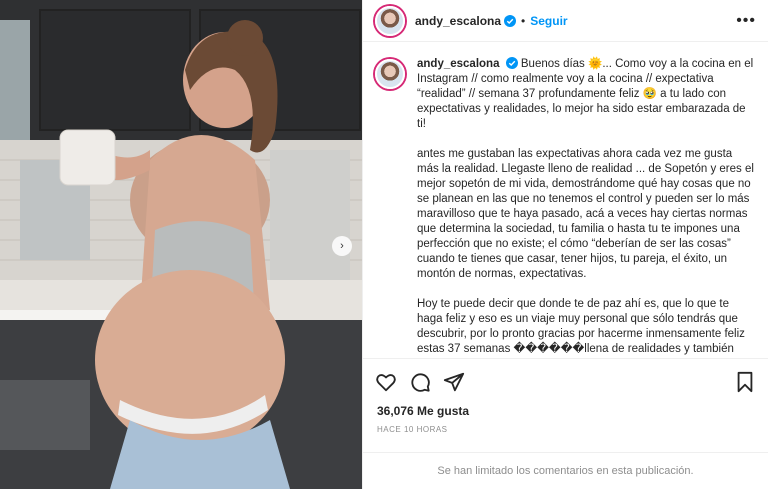 Image resolution: width=768 pixels, height=489 pixels. What do you see at coordinates (454, 382) in the screenshot?
I see `share-paper-plane-icon` at bounding box center [454, 382].